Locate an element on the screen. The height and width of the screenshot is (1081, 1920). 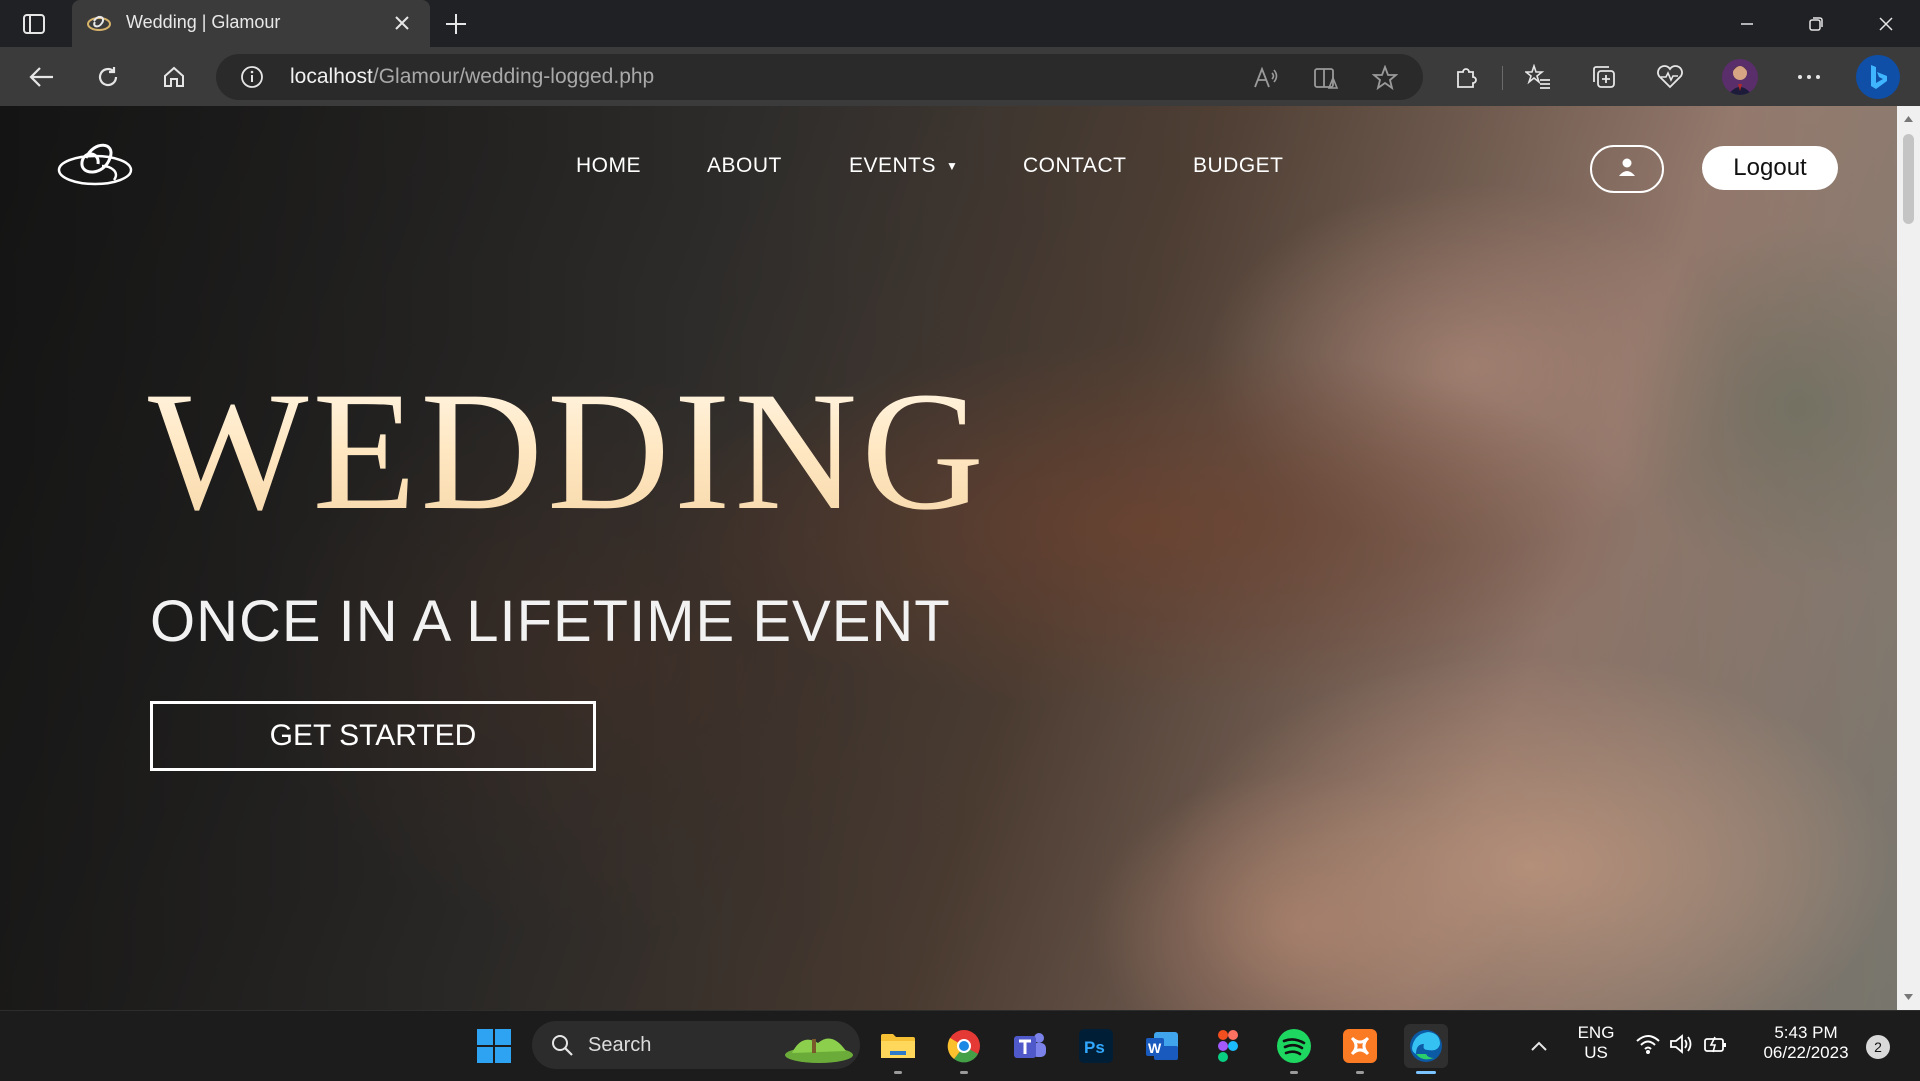
home-icon is located at coordinates (174, 77).